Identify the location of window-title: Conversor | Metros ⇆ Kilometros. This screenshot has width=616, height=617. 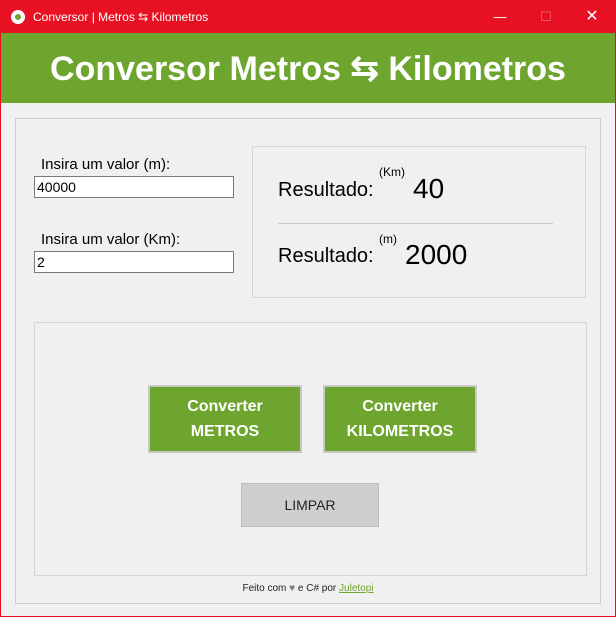
(121, 17).